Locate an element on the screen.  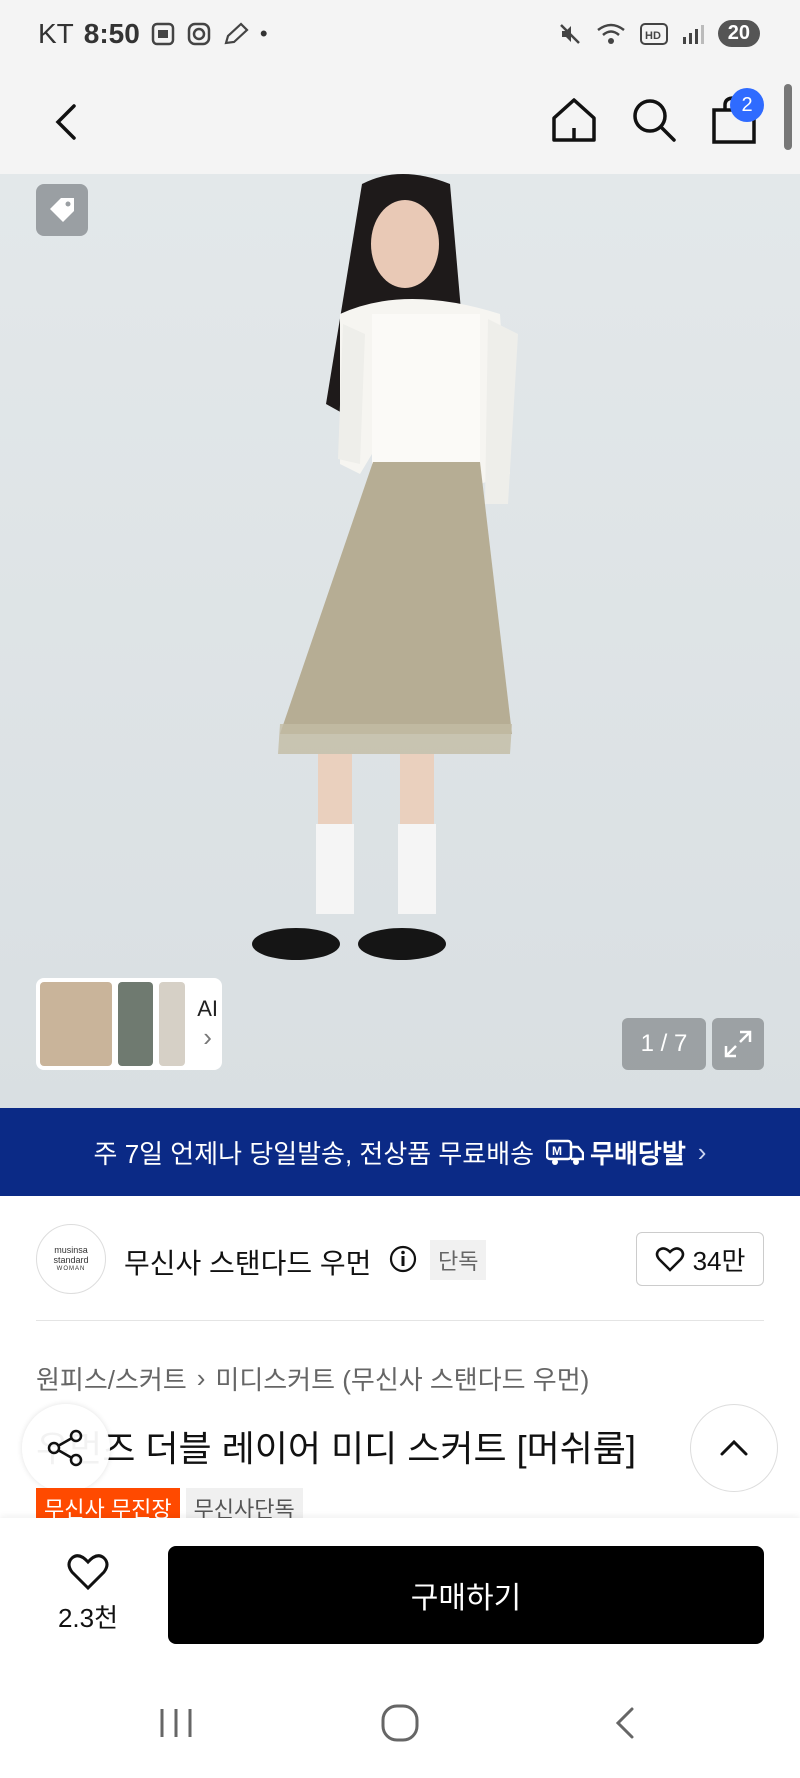
share-button is located at coordinates (66, 1448).